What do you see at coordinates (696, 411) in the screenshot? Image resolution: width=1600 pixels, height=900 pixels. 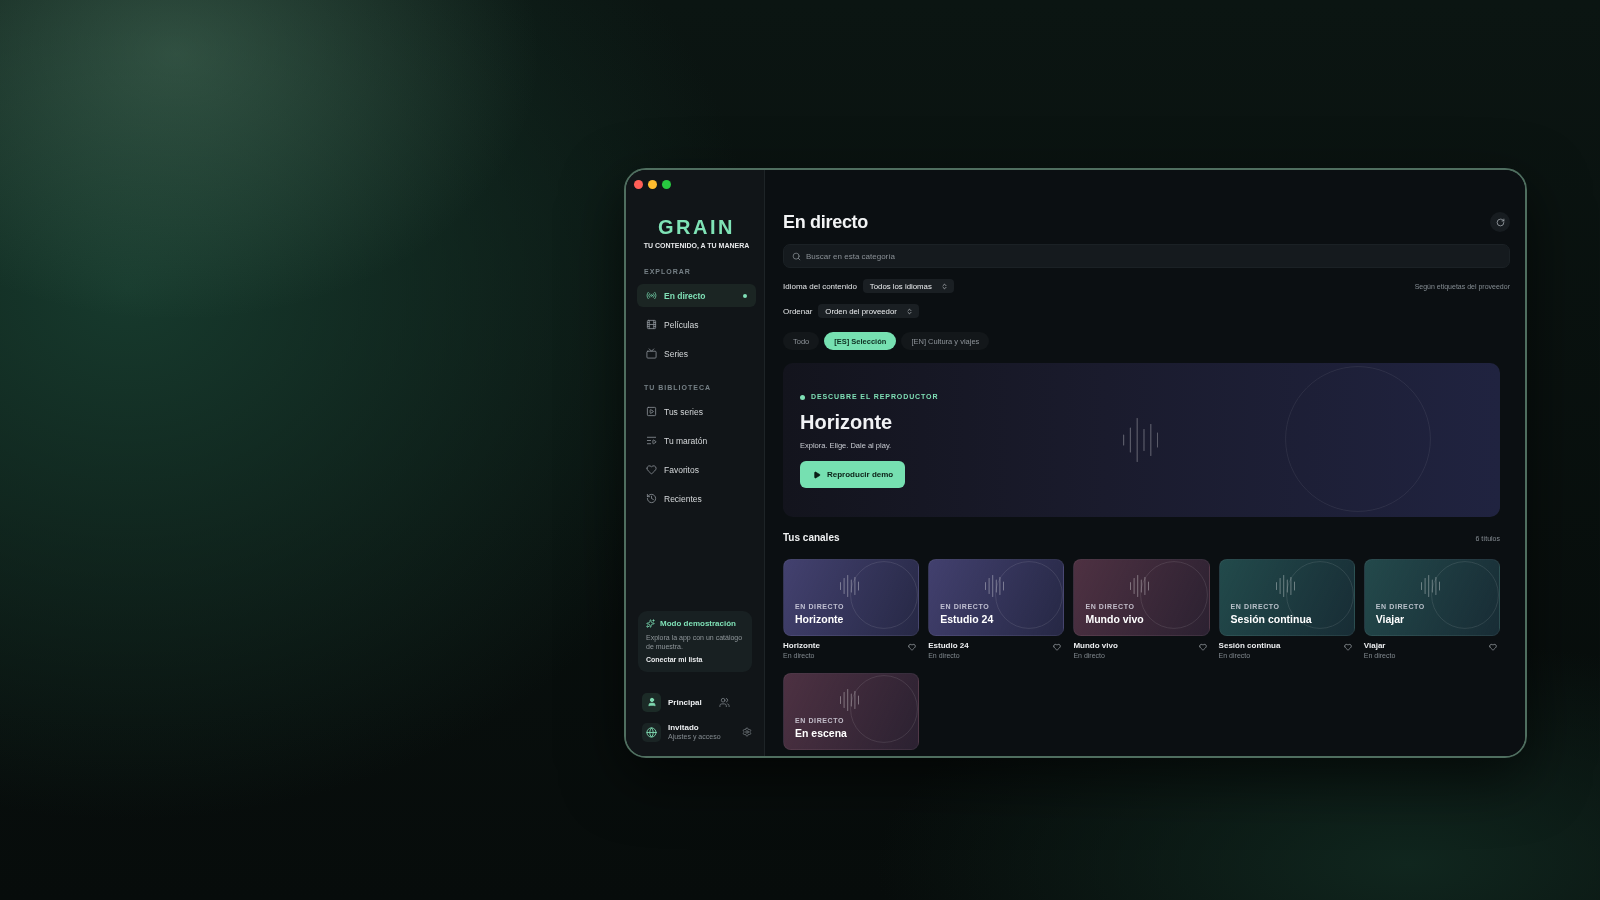 I see `nav-item: Tus series` at bounding box center [696, 411].